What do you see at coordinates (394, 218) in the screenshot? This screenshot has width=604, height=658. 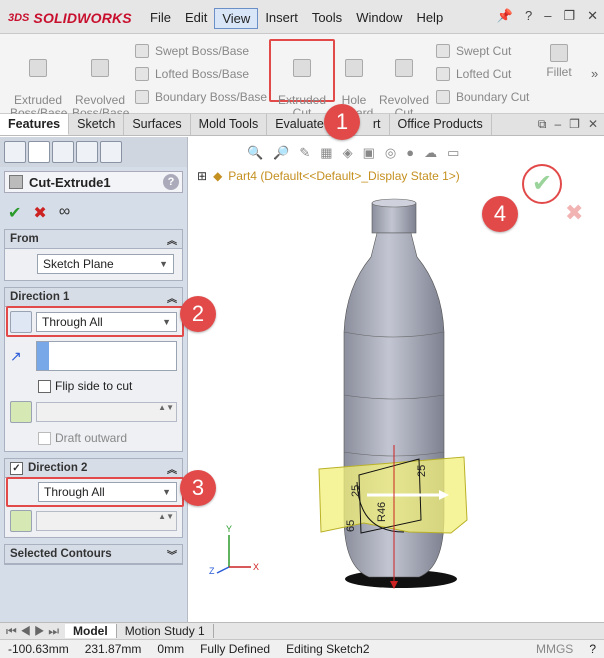 I see `bottle-cap` at bounding box center [394, 218].